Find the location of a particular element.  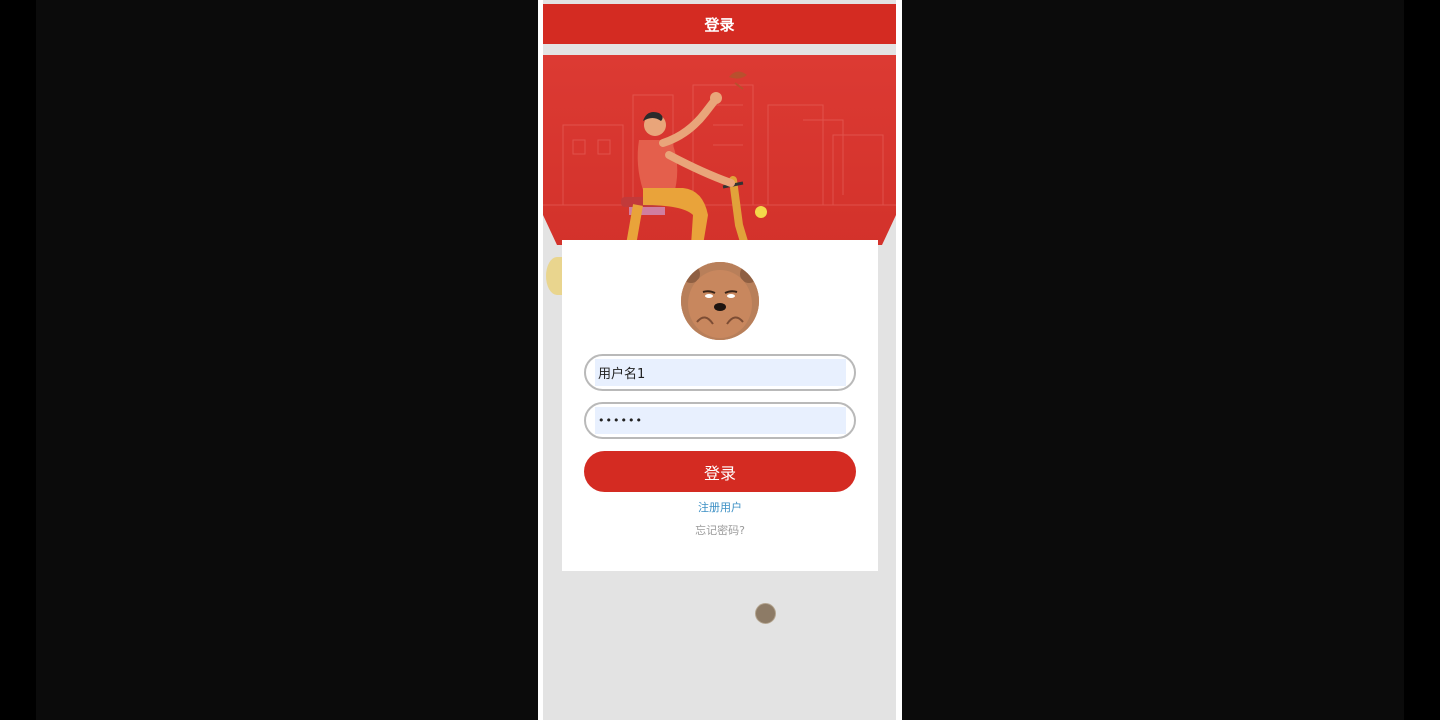

right-frame-edge is located at coordinates (1422, 360).